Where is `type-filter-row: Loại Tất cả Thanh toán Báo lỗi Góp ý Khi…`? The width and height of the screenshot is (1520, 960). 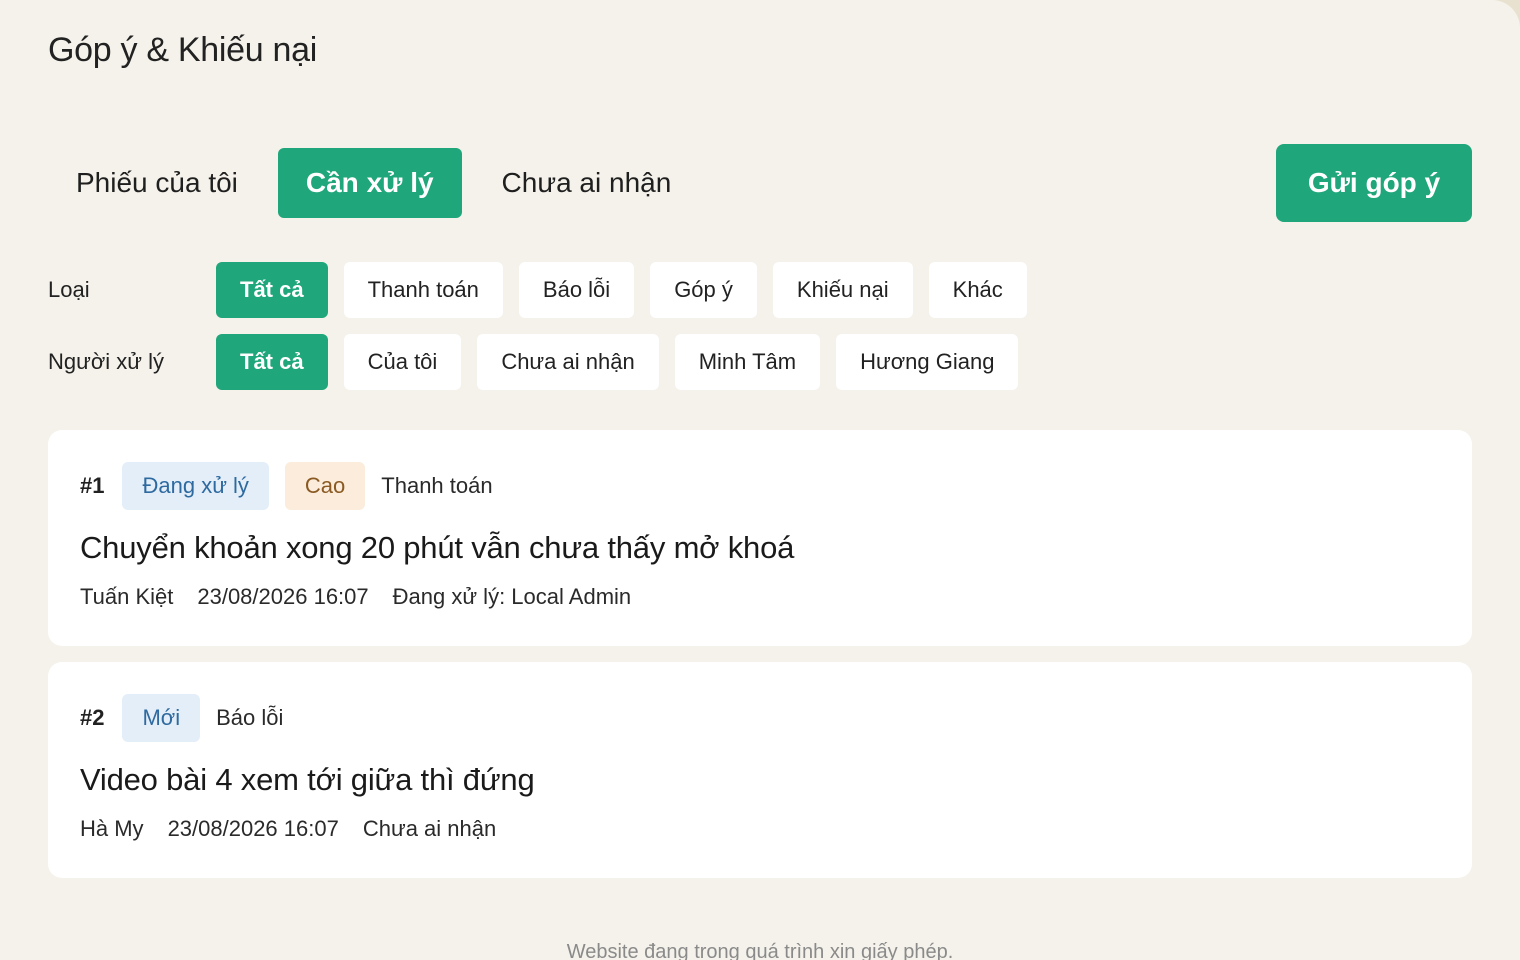 type-filter-row: Loại Tất cả Thanh toán Báo lỗi Góp ý Khi… is located at coordinates (537, 290).